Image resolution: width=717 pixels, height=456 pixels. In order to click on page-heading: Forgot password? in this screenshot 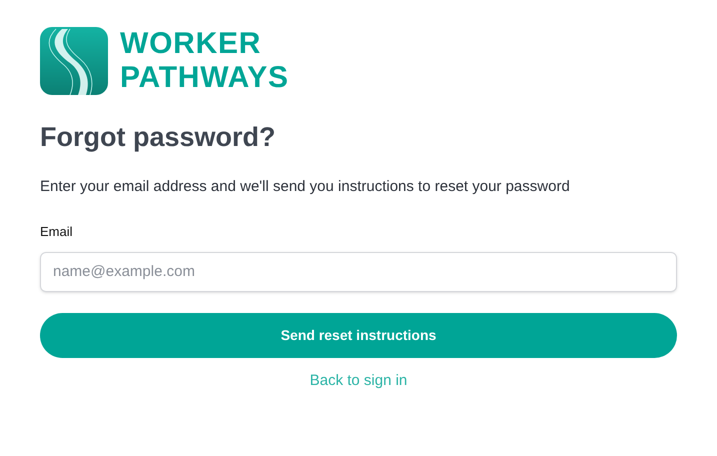, I will do `click(158, 137)`.